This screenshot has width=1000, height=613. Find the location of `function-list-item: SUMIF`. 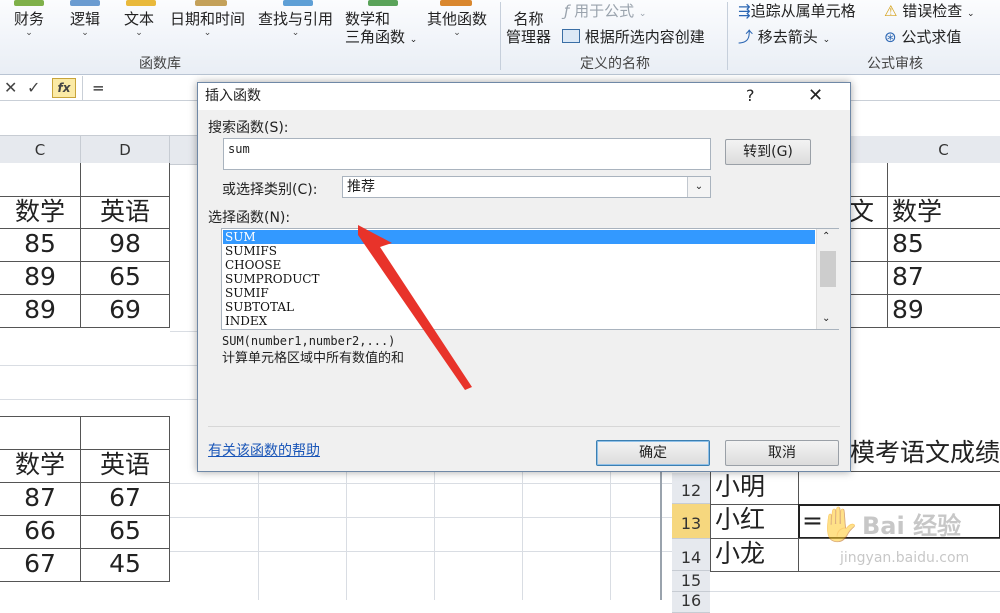

function-list-item: SUMIF is located at coordinates (519, 293).